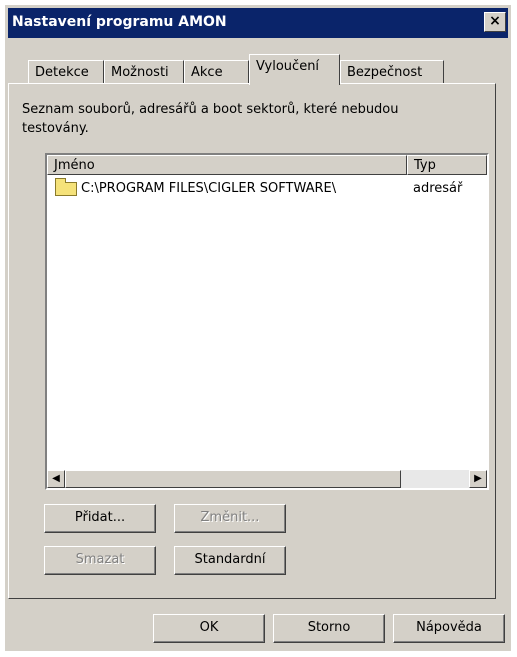 The image size is (517, 657). I want to click on scroll-right-icon: ▶, so click(478, 479).